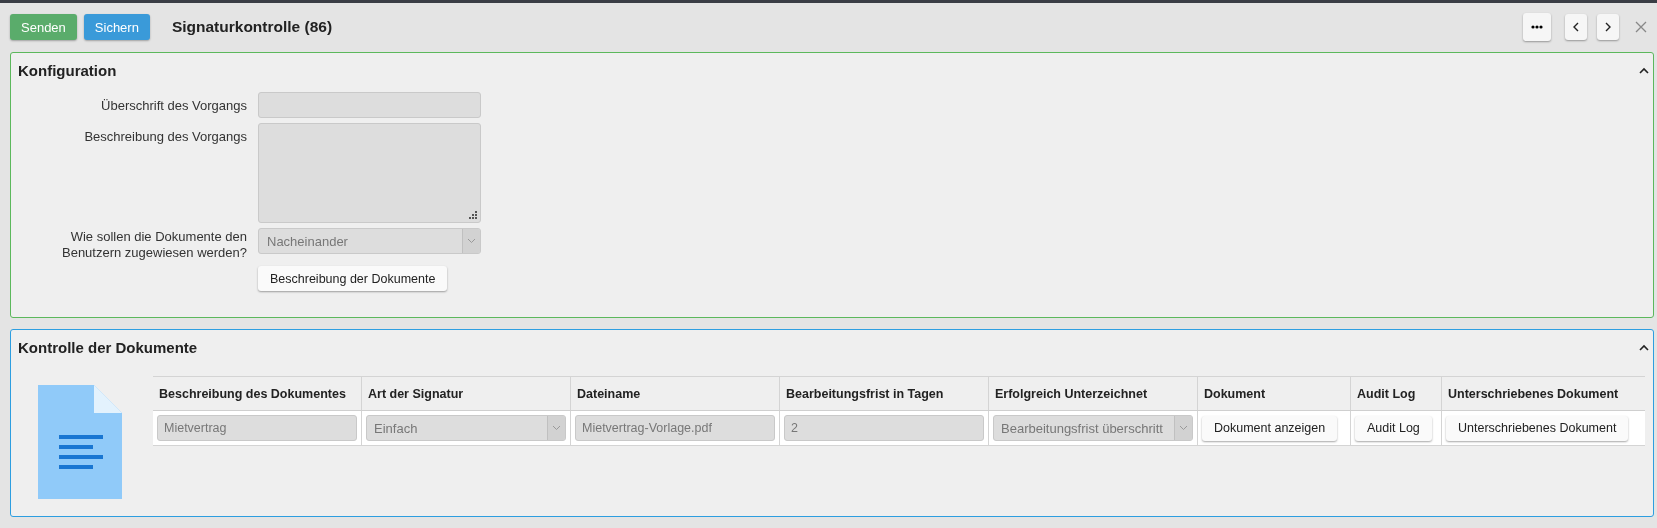 The image size is (1657, 528). Describe the element at coordinates (1393, 428) in the screenshot. I see `table-button: Audit Log` at that location.